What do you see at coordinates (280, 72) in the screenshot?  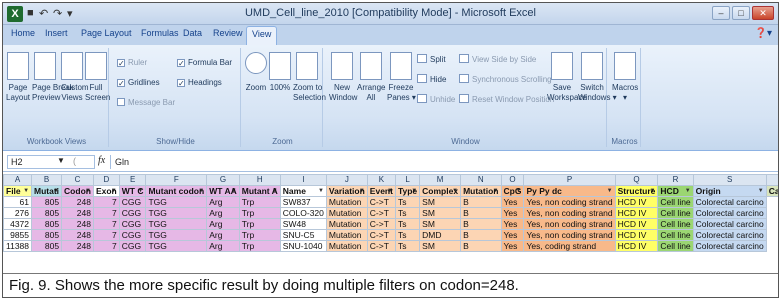 I see `zoom-100-button: 100%` at bounding box center [280, 72].